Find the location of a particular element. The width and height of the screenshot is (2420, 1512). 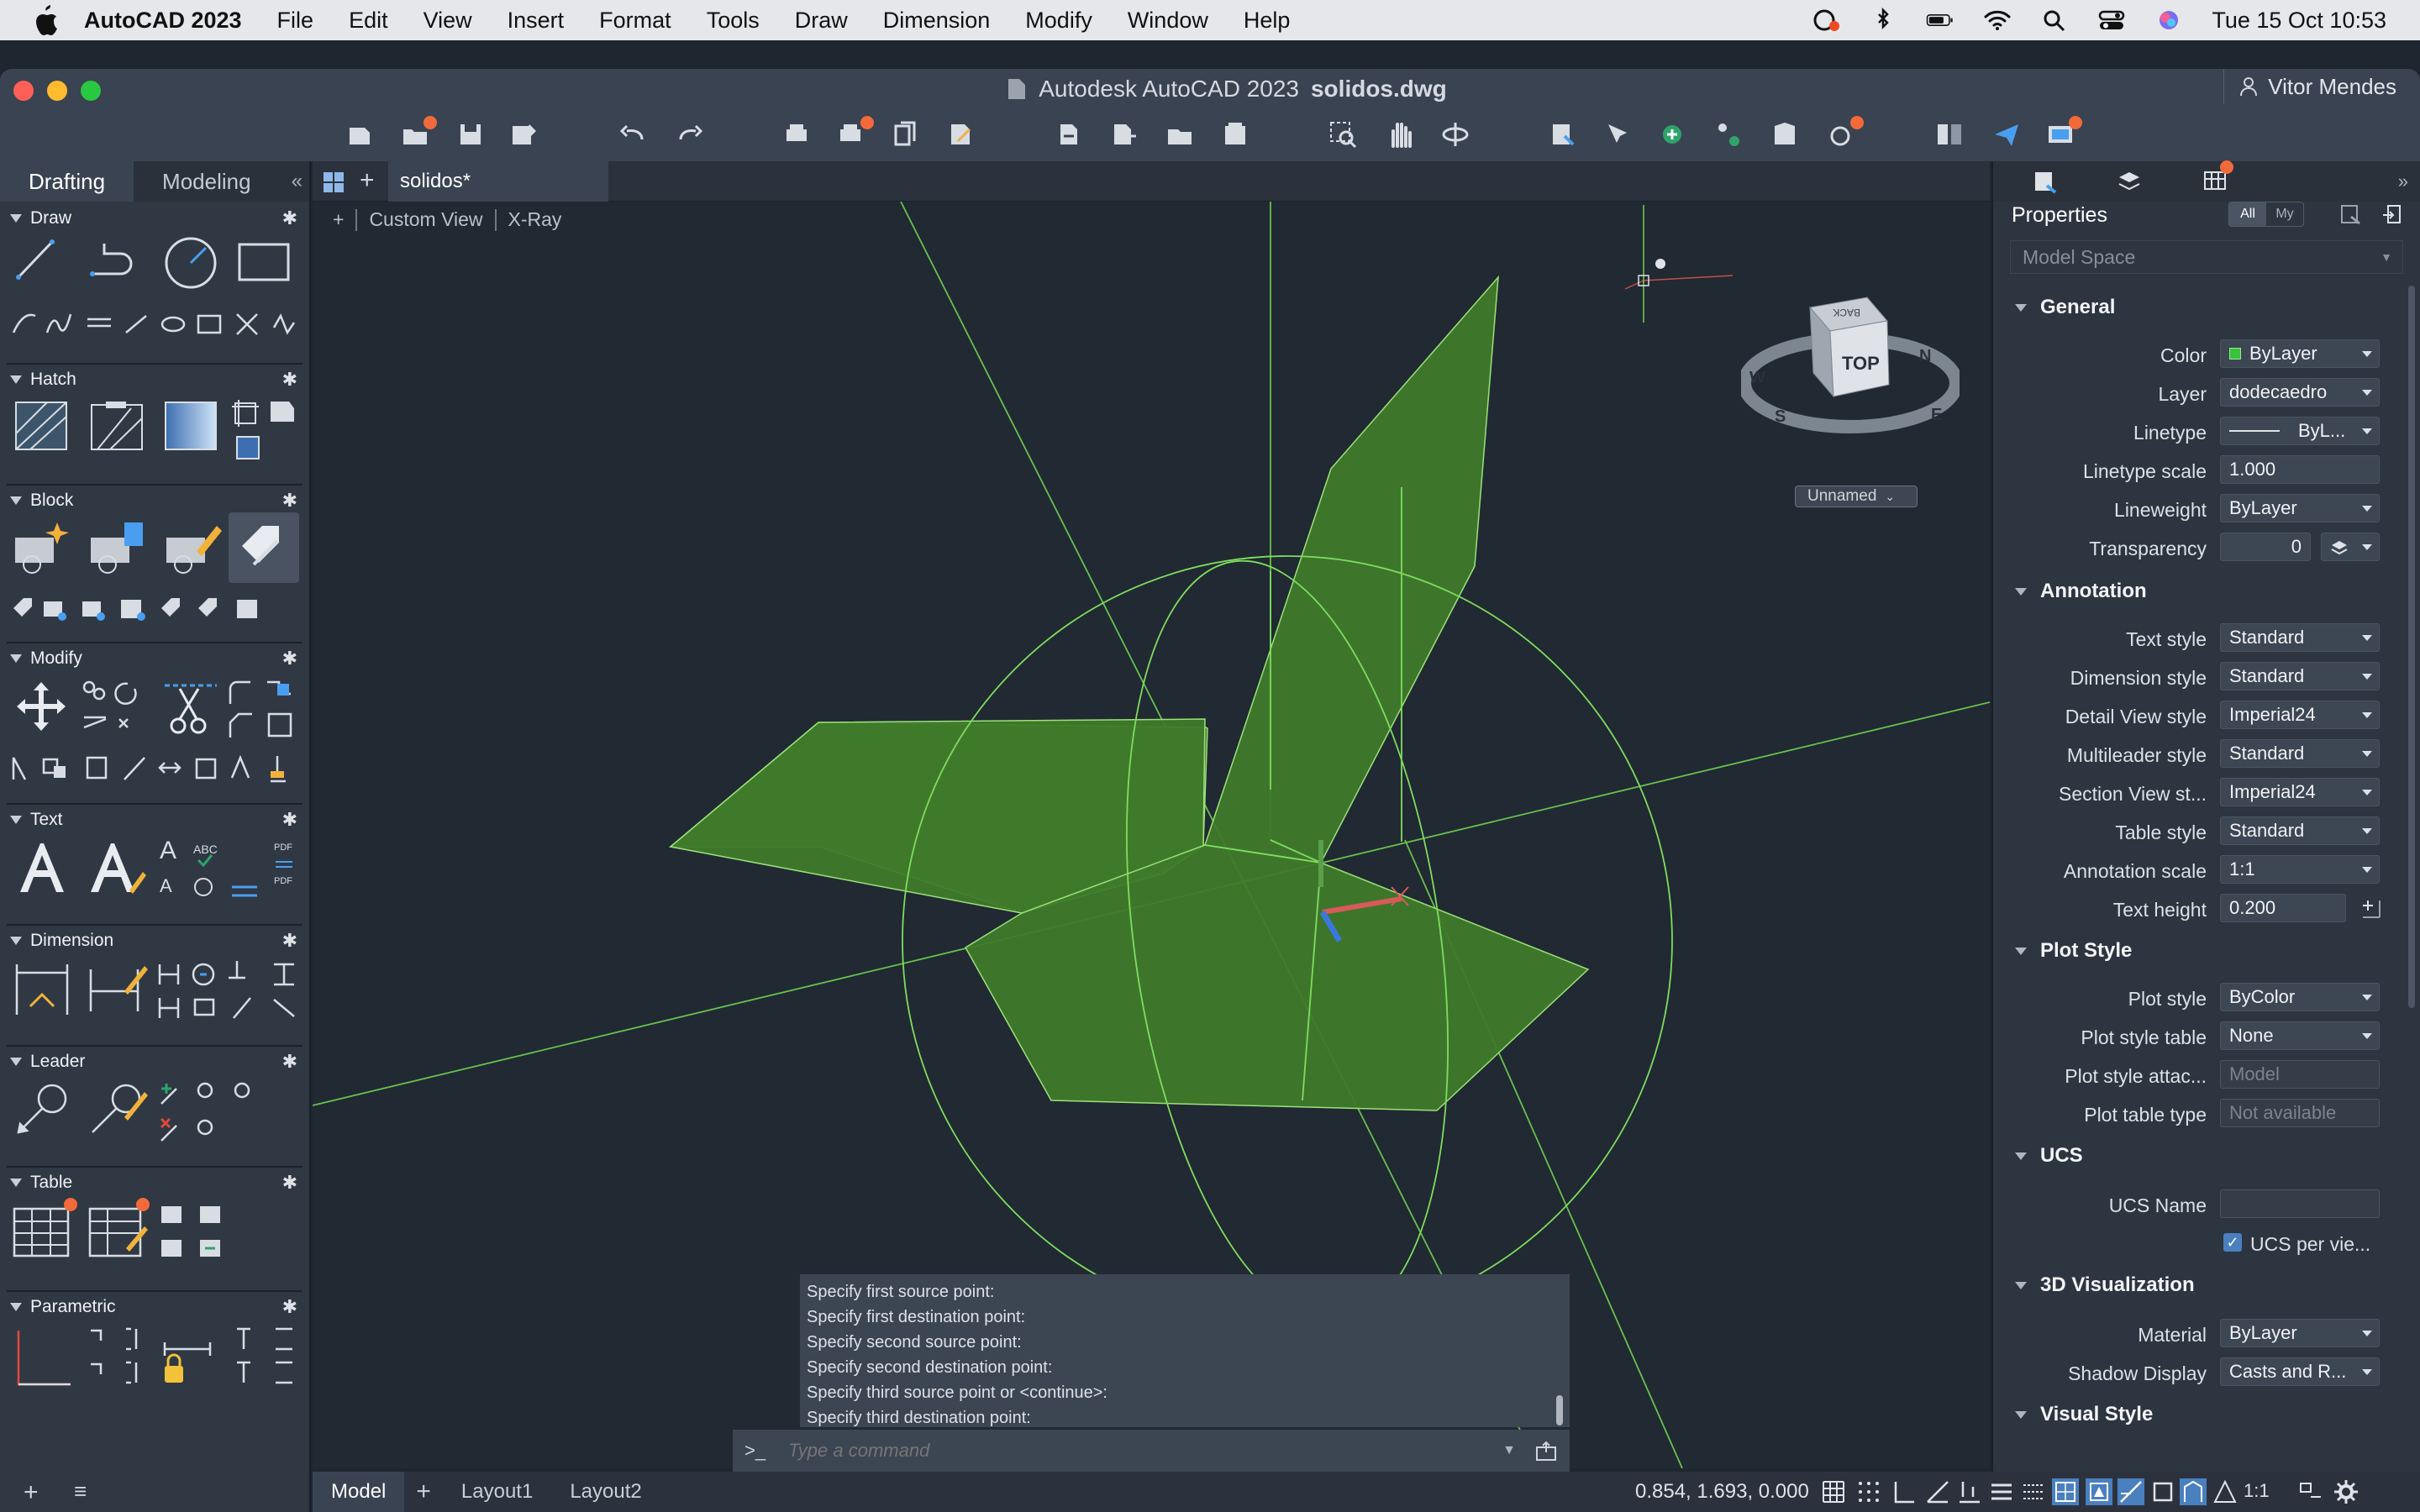

transparency-icon is located at coordinates (2034, 1491).